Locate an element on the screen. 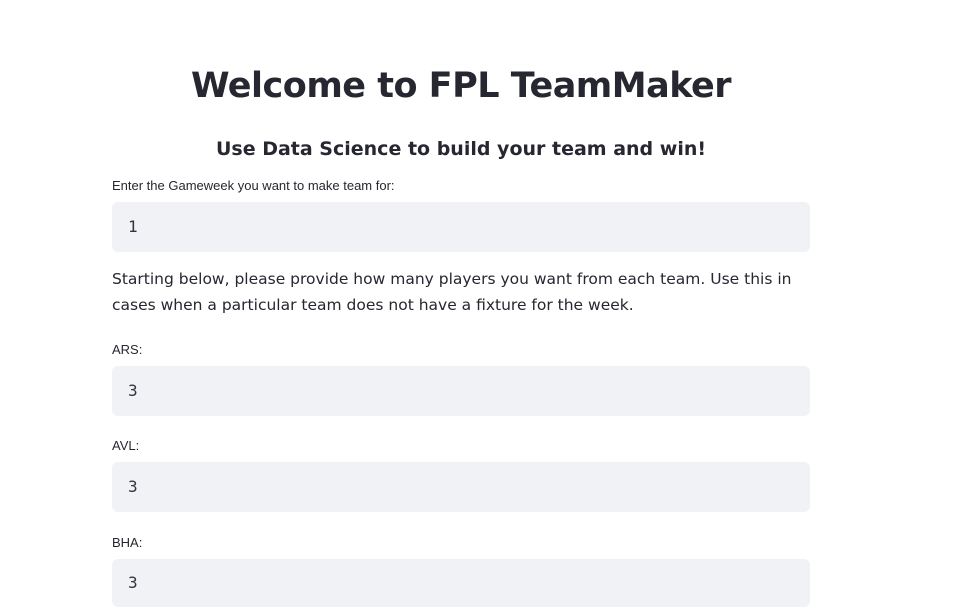 Image resolution: width=959 pixels, height=615 pixels. gameweek-input is located at coordinates (461, 227).